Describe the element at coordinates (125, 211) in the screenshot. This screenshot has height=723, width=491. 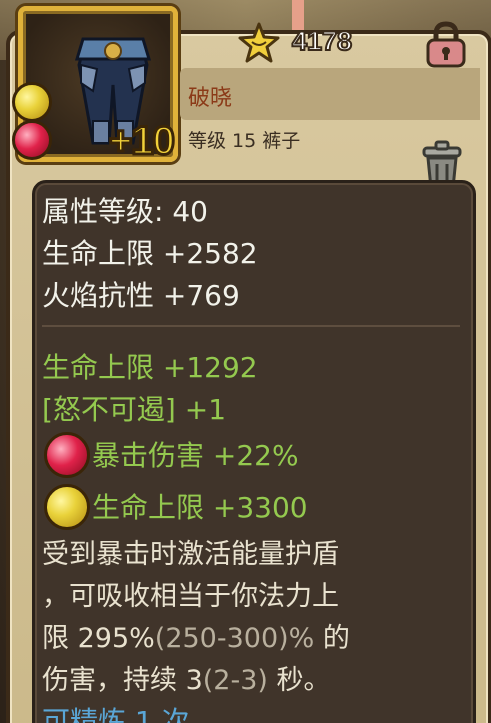
I see `attribute-level: 属性等级: 40` at that location.